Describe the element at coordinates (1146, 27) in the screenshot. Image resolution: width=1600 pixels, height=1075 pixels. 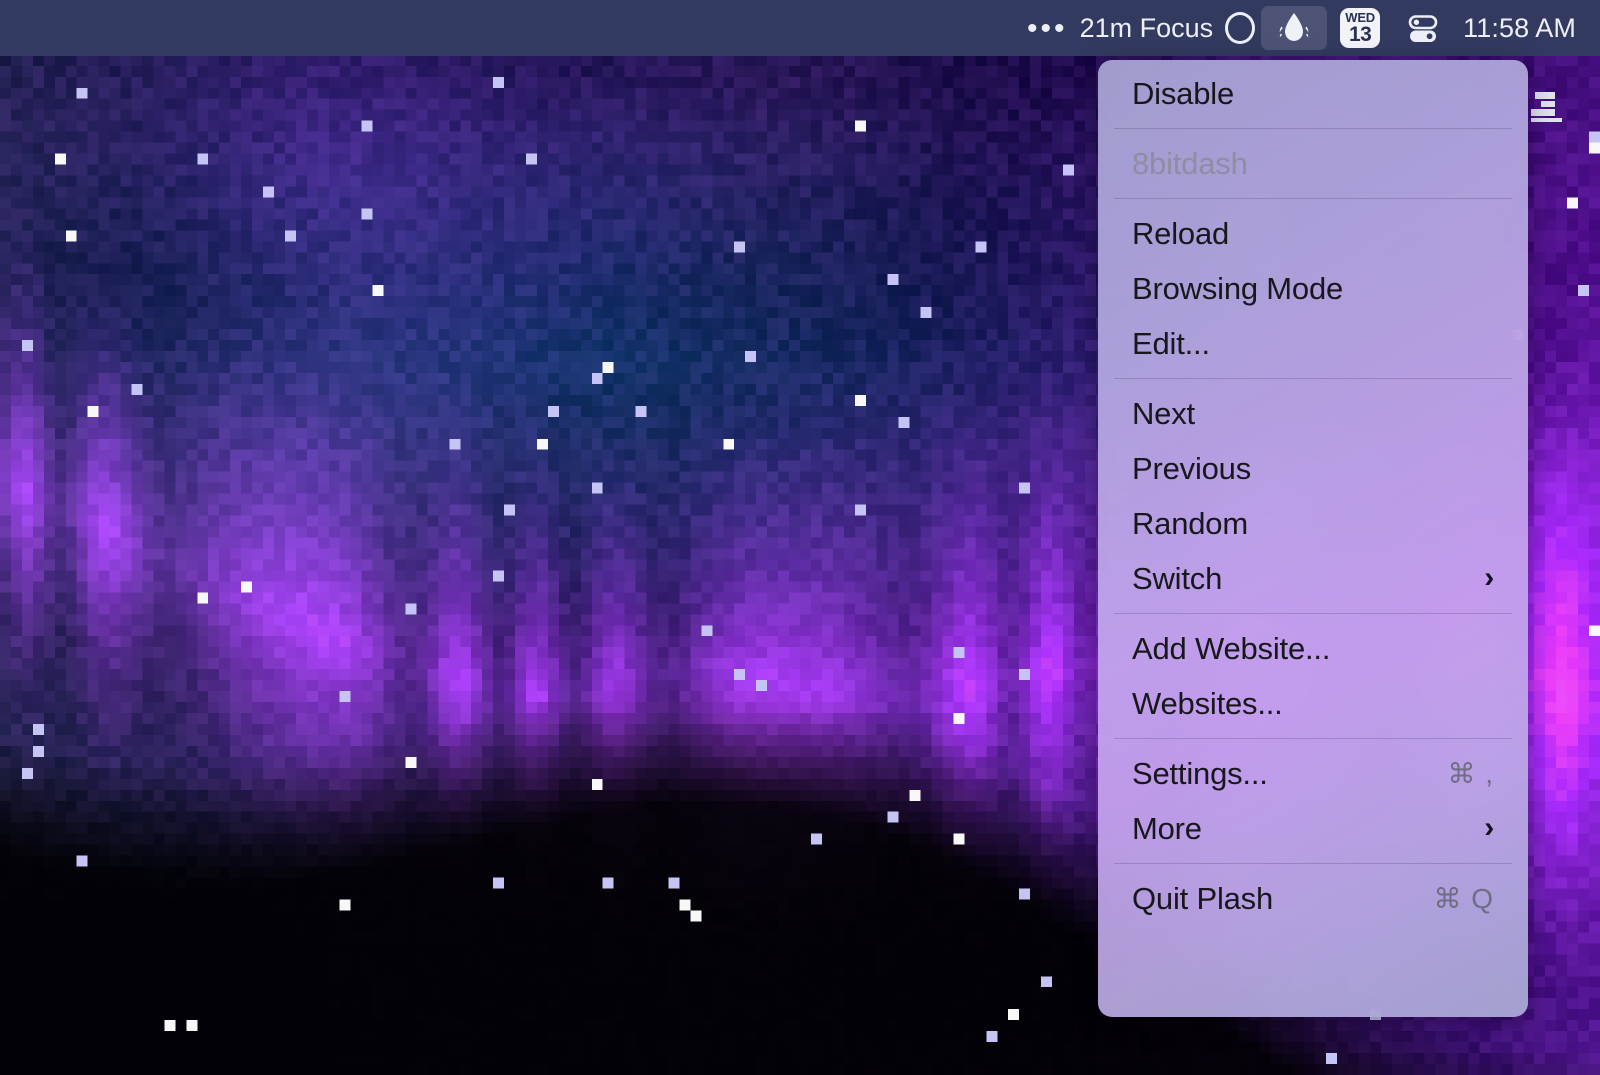
I see `focus-status-label: 21m Focus` at that location.